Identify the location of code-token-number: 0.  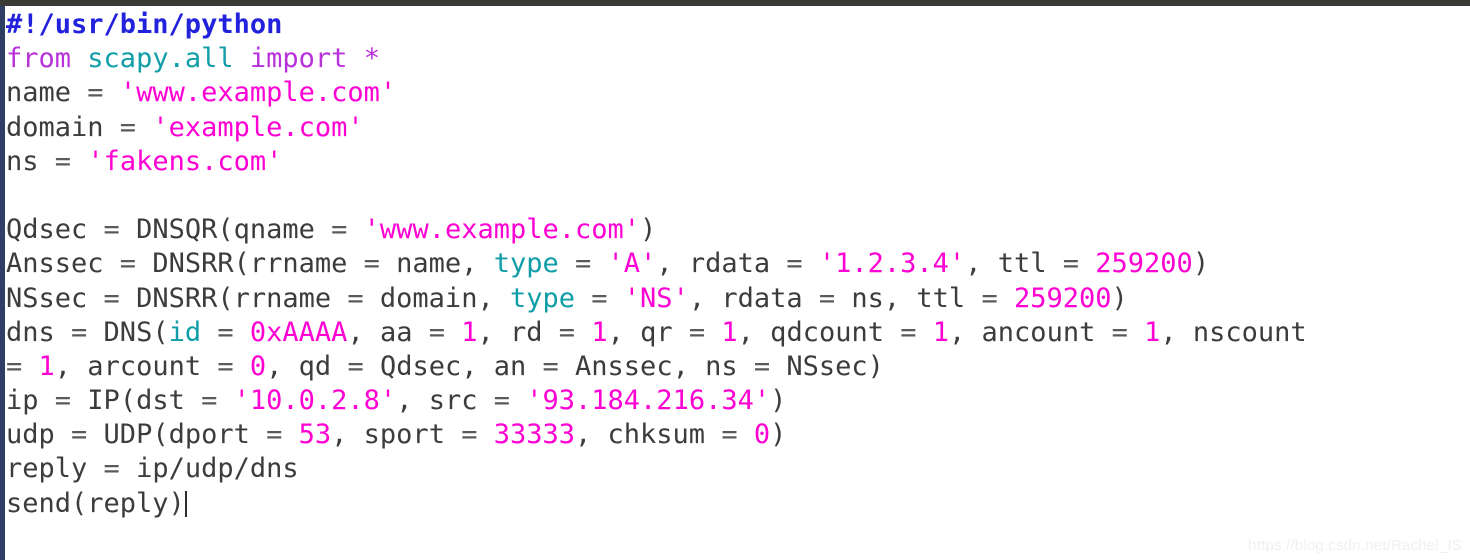
(258, 366).